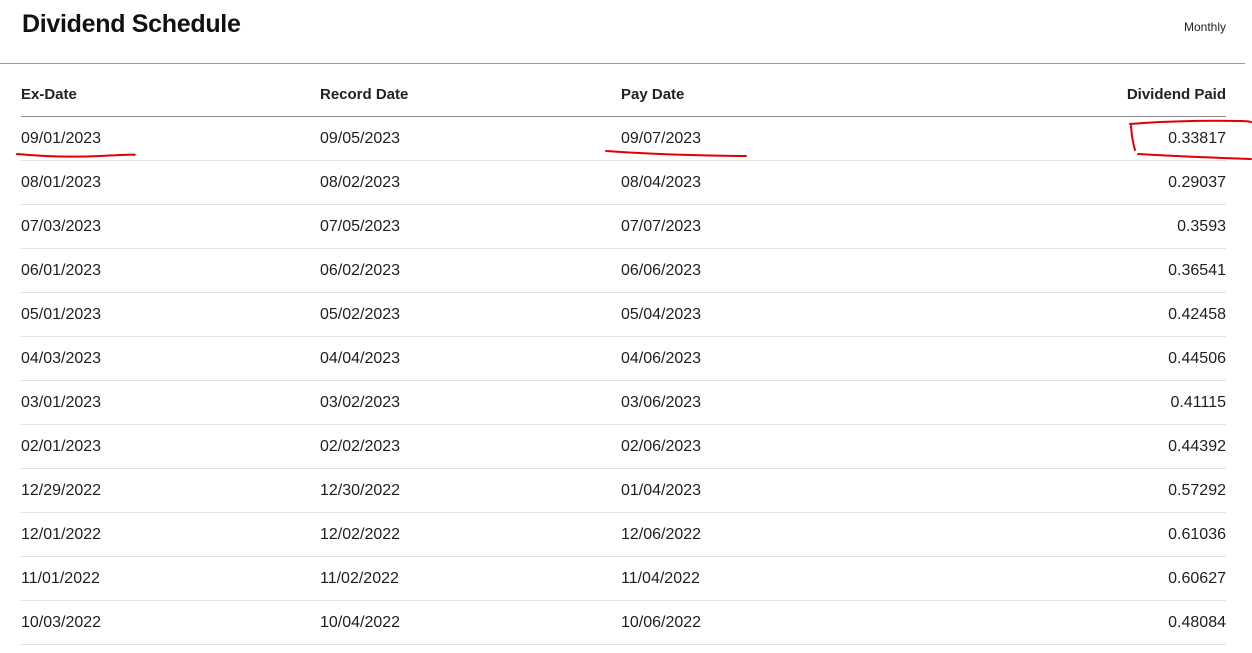 This screenshot has width=1252, height=653. I want to click on table-row: 11/01/2022 11/02/2022 11/04/2022 0.60627, so click(623, 578).